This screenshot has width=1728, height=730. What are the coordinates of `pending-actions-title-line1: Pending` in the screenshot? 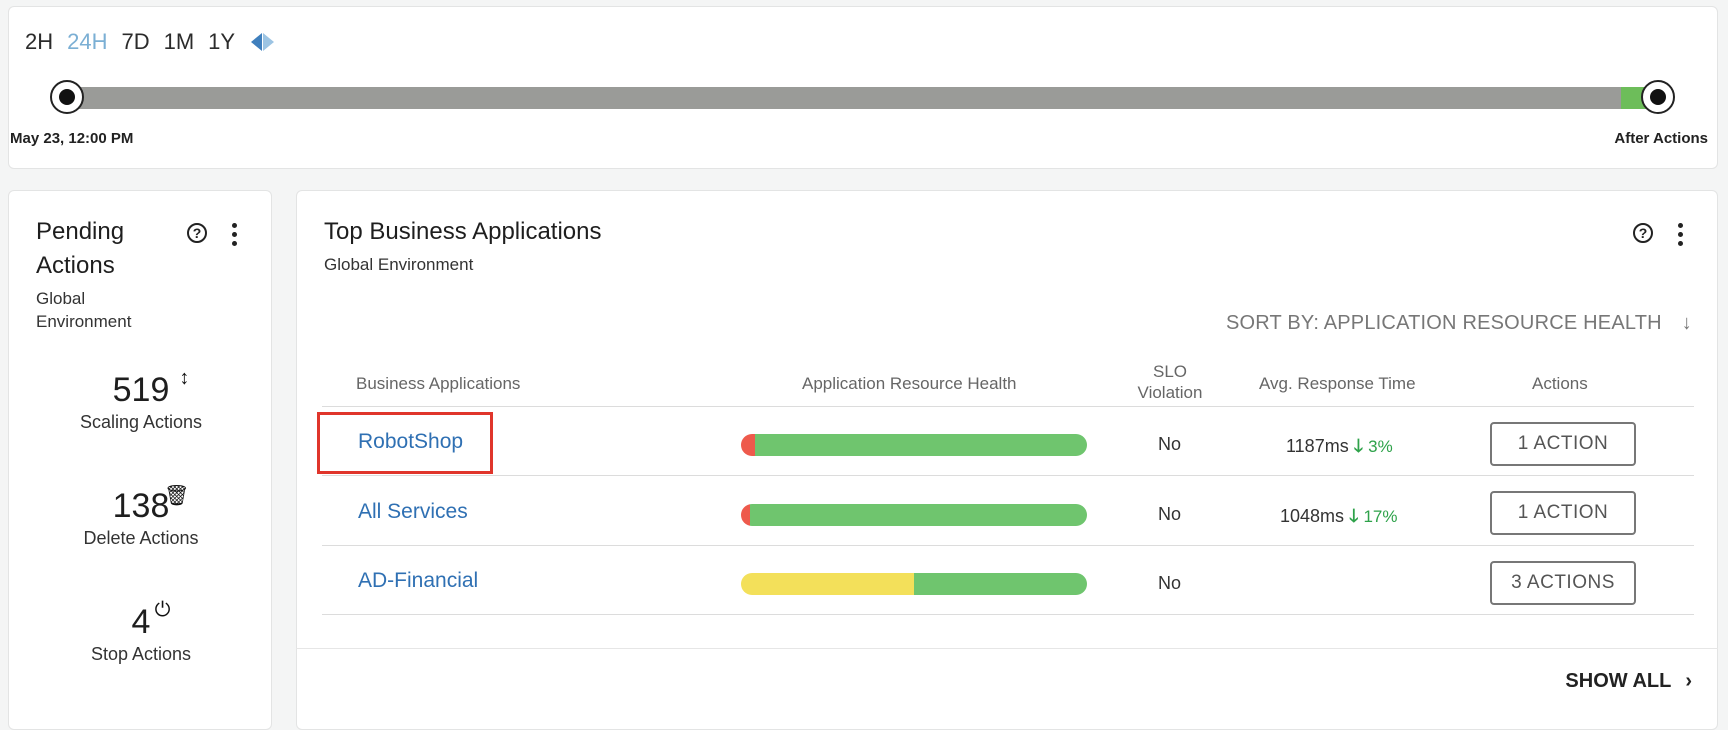 It's located at (80, 231).